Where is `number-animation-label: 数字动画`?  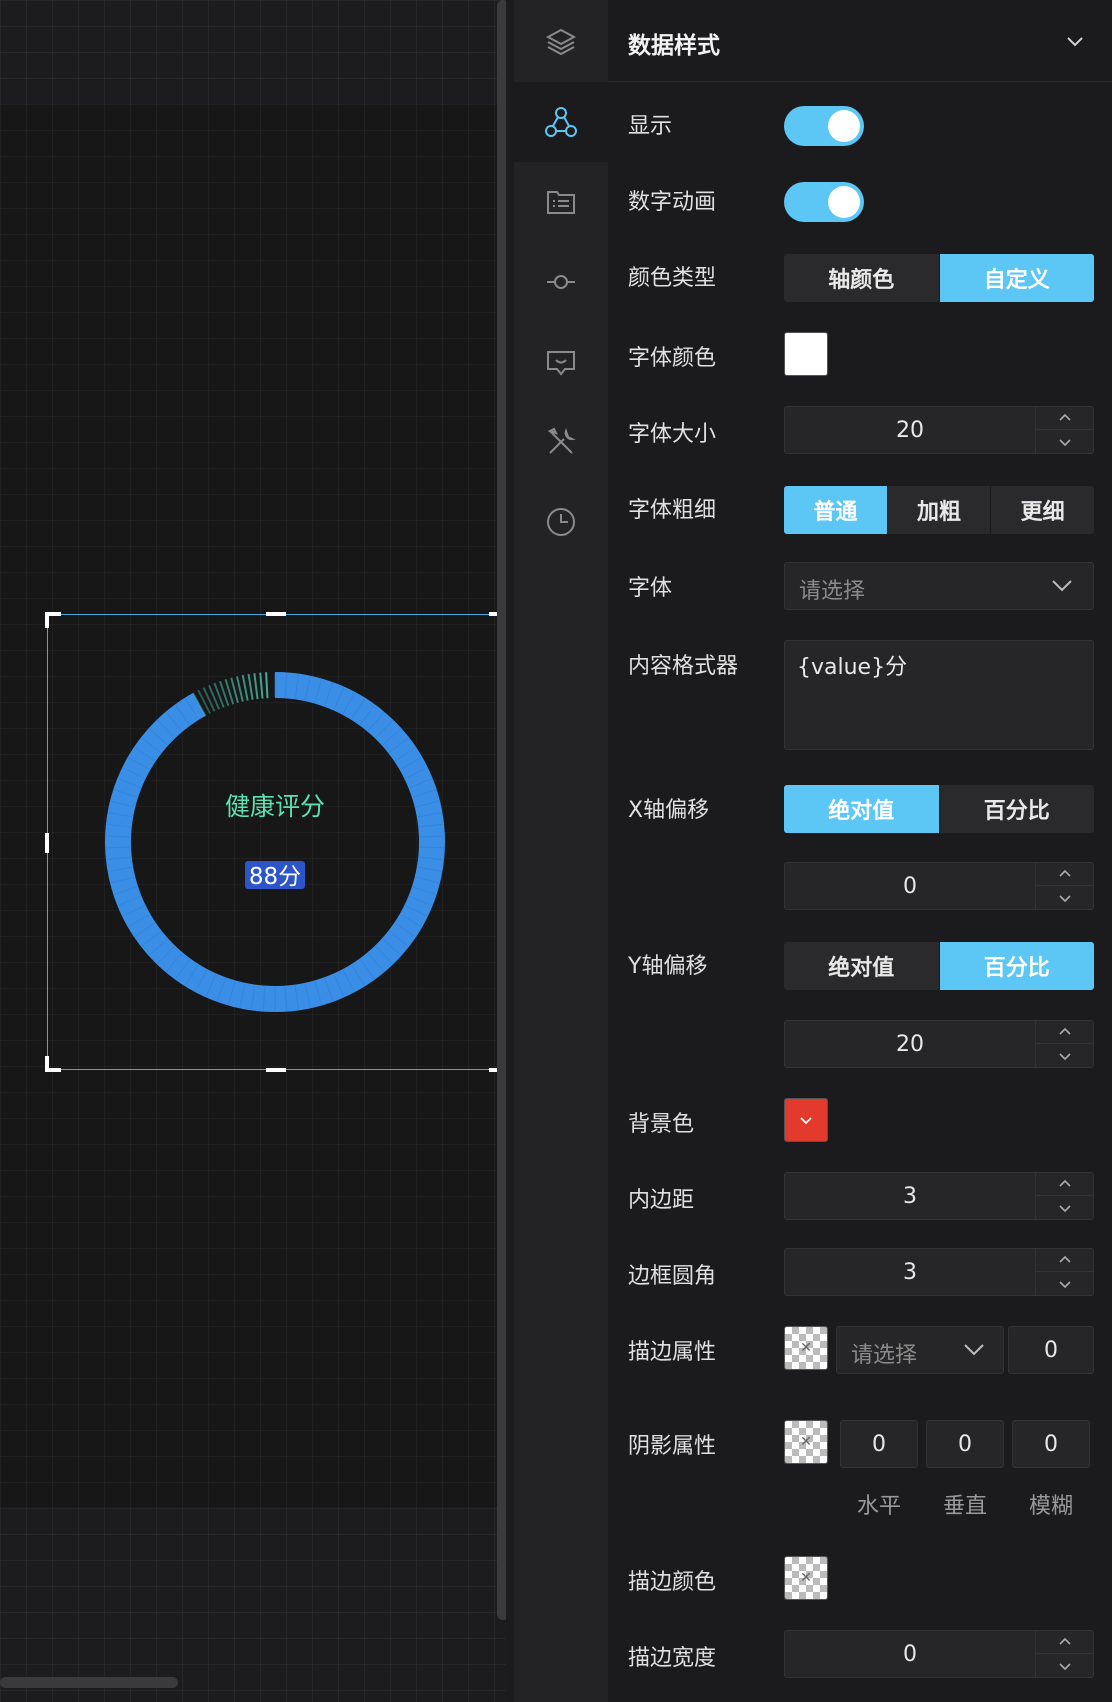 number-animation-label: 数字动画 is located at coordinates (672, 202).